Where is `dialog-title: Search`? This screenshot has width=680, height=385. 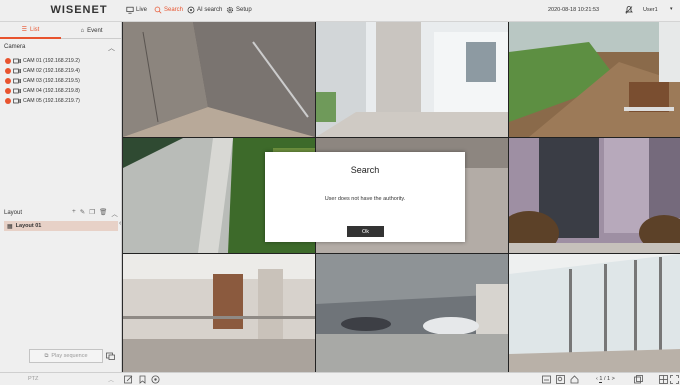
dialog-title: Search is located at coordinates (365, 170).